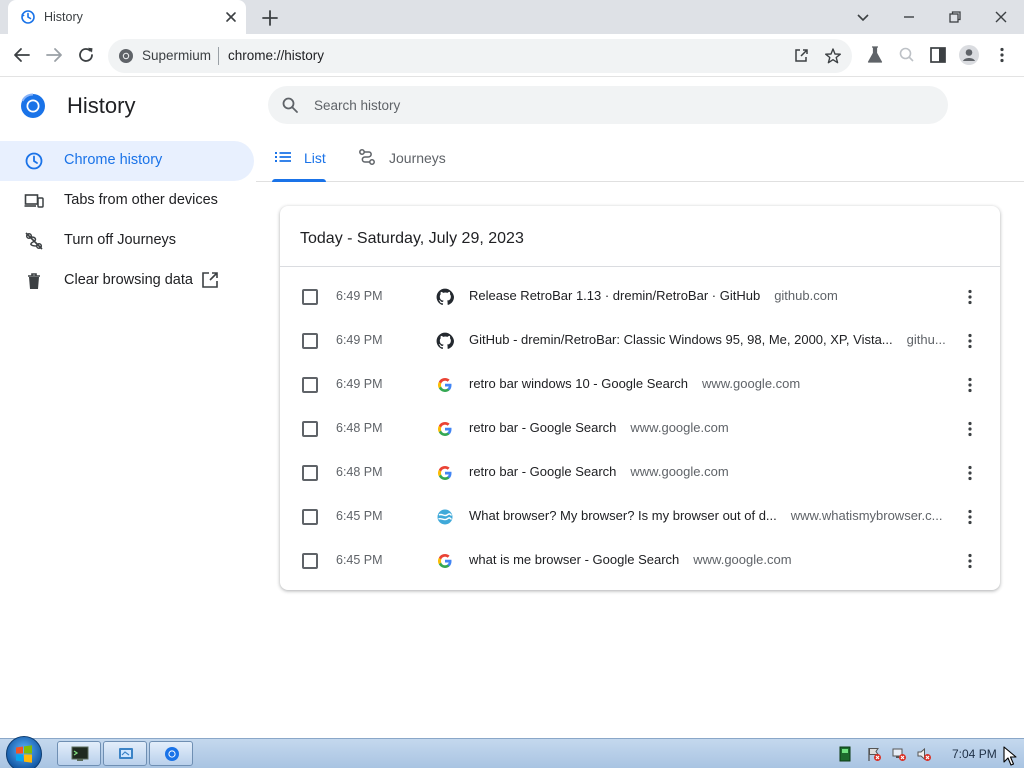  What do you see at coordinates (34, 241) in the screenshot?
I see `journeys-off-icon` at bounding box center [34, 241].